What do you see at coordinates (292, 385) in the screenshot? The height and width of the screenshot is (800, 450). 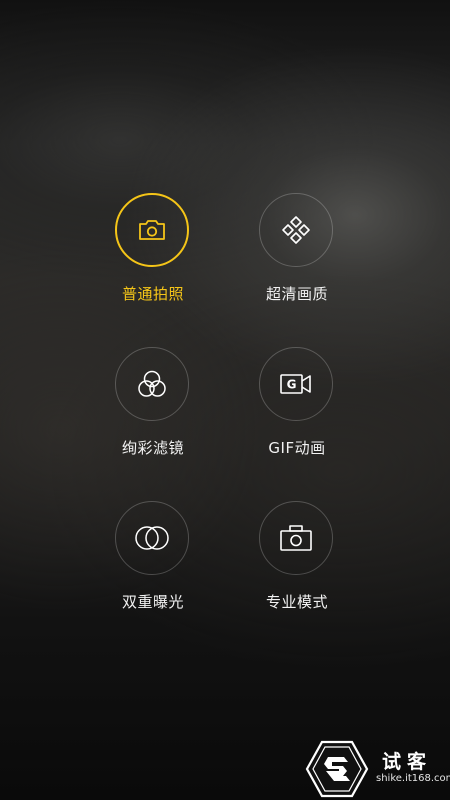 I see `gif-icon-letter: G` at bounding box center [292, 385].